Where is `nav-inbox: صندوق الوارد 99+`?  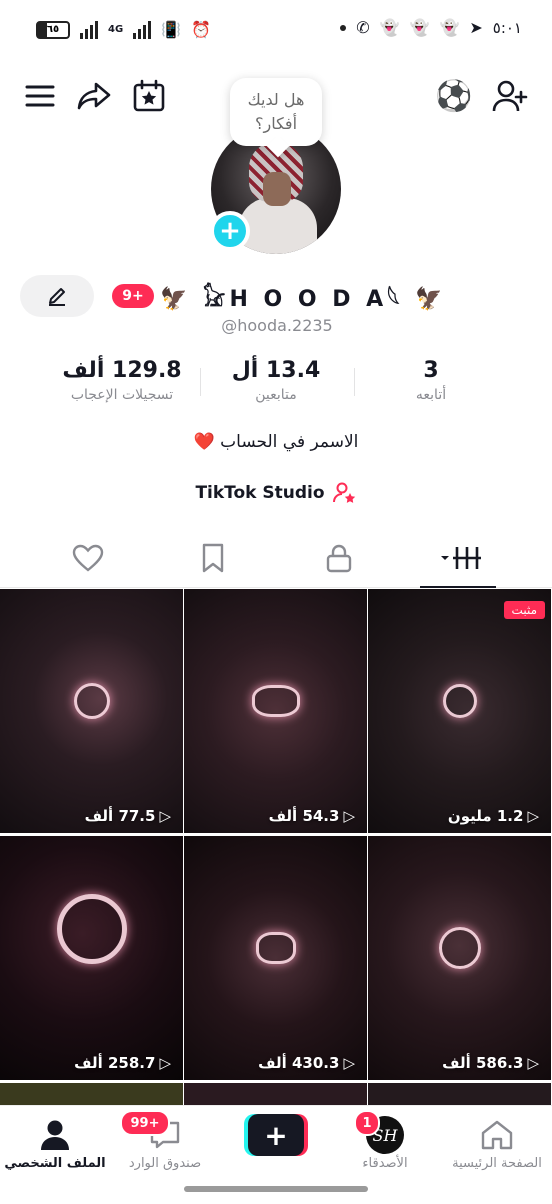
nav-inbox: صندوق الوارد 99+ is located at coordinates (165, 1140).